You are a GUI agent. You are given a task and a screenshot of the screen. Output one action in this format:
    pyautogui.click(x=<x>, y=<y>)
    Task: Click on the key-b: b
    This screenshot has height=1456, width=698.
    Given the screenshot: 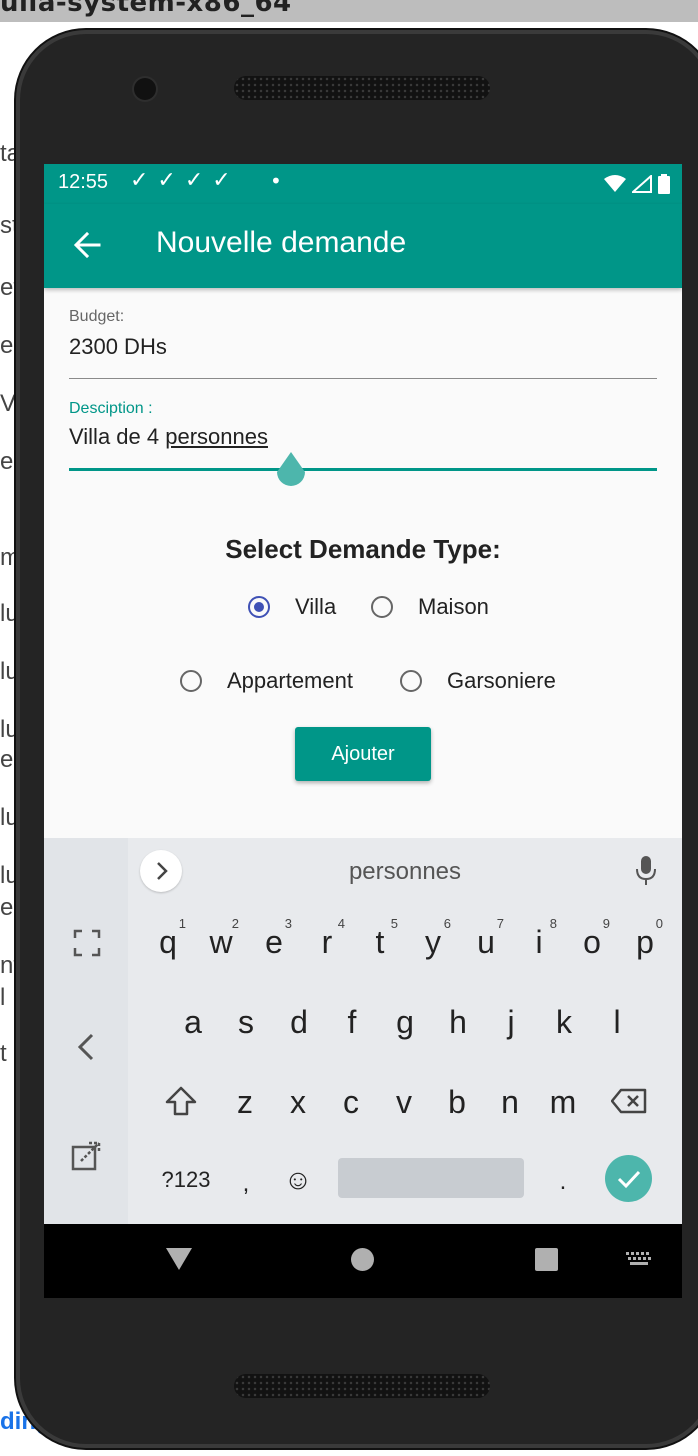 What is the action you would take?
    pyautogui.click(x=457, y=1102)
    